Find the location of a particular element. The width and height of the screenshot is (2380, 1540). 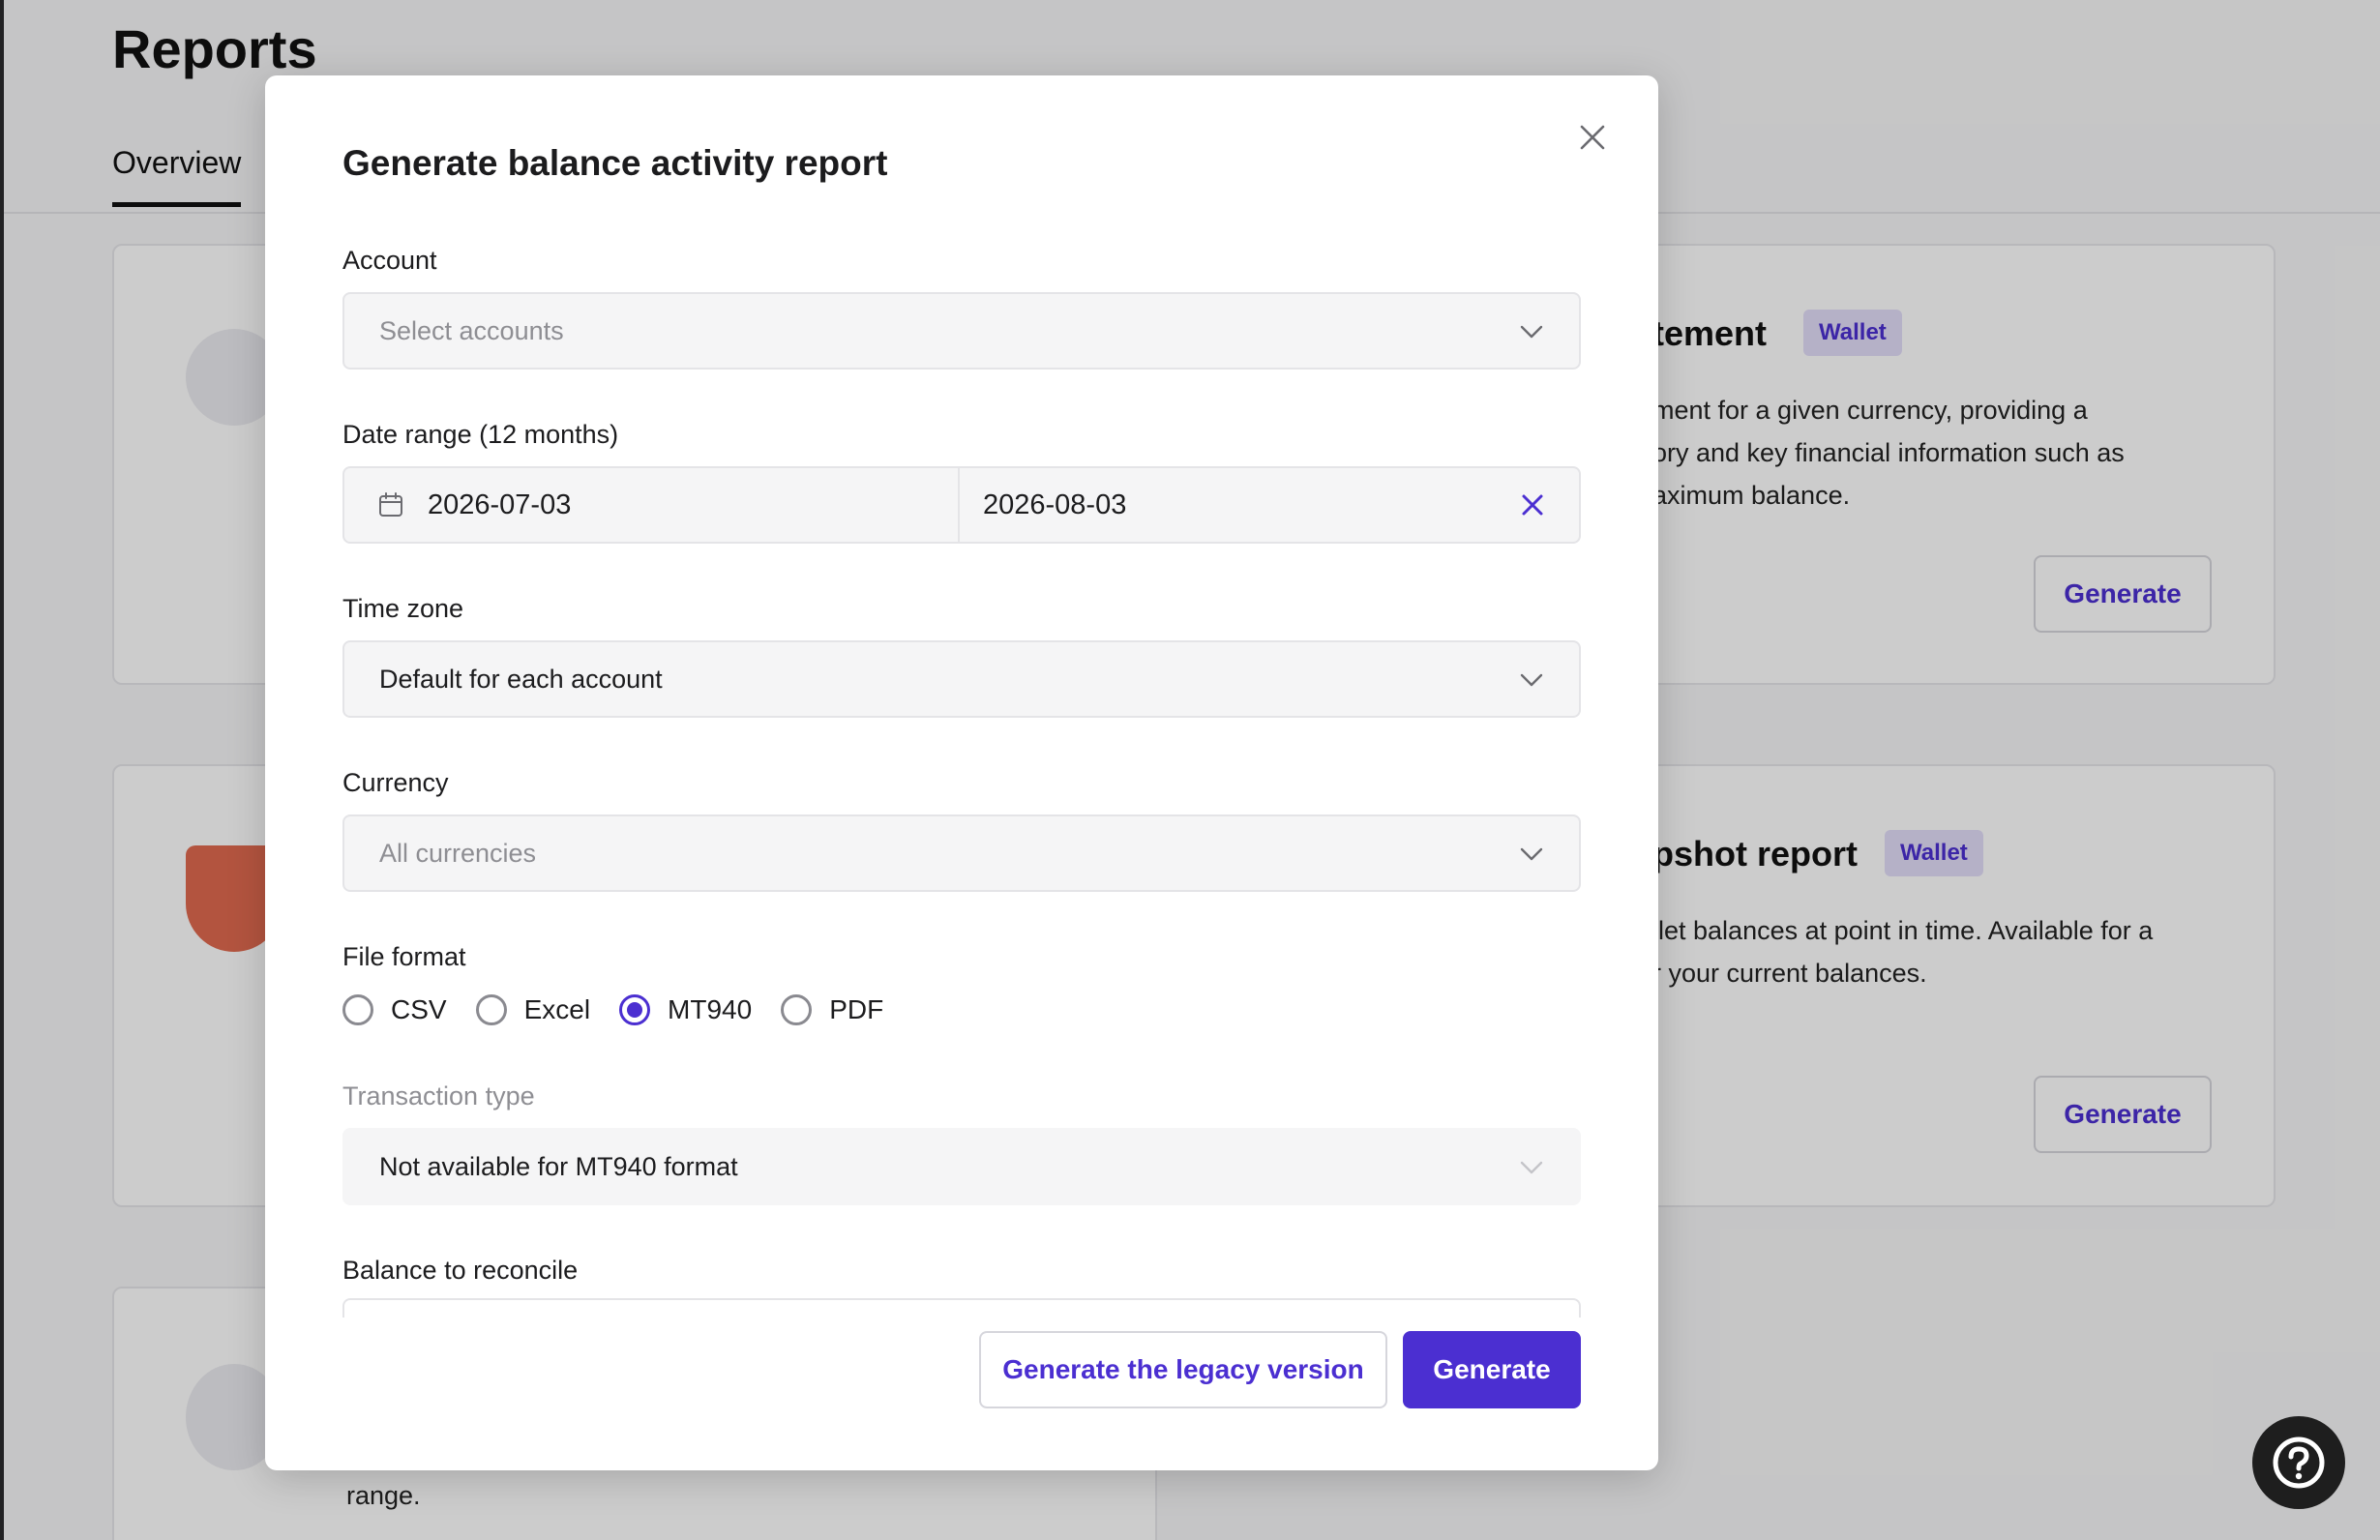

transaction-type-label: Transaction type is located at coordinates (439, 1096).